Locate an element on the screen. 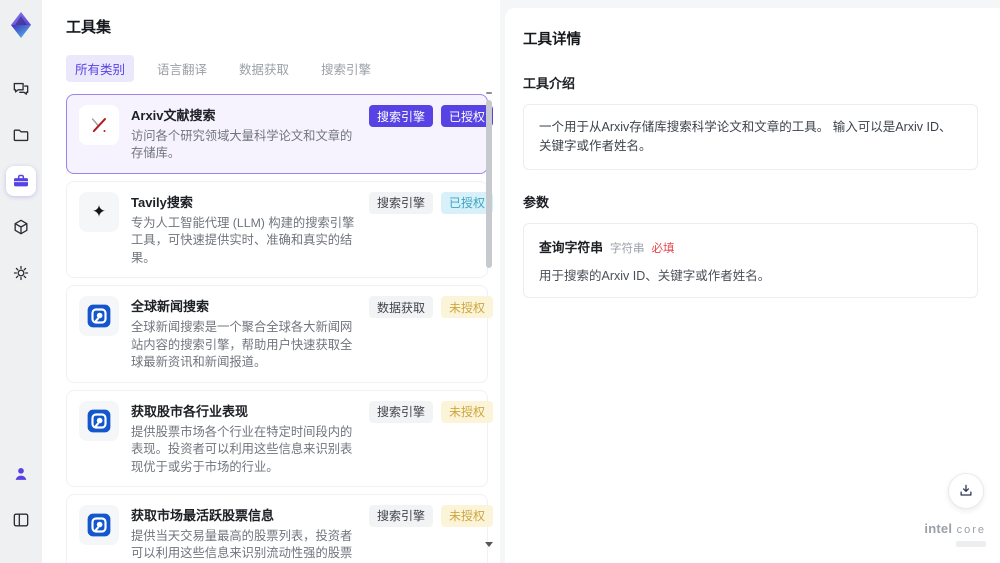 This screenshot has height=563, width=1000. sidebar-item-settings is located at coordinates (21, 273).